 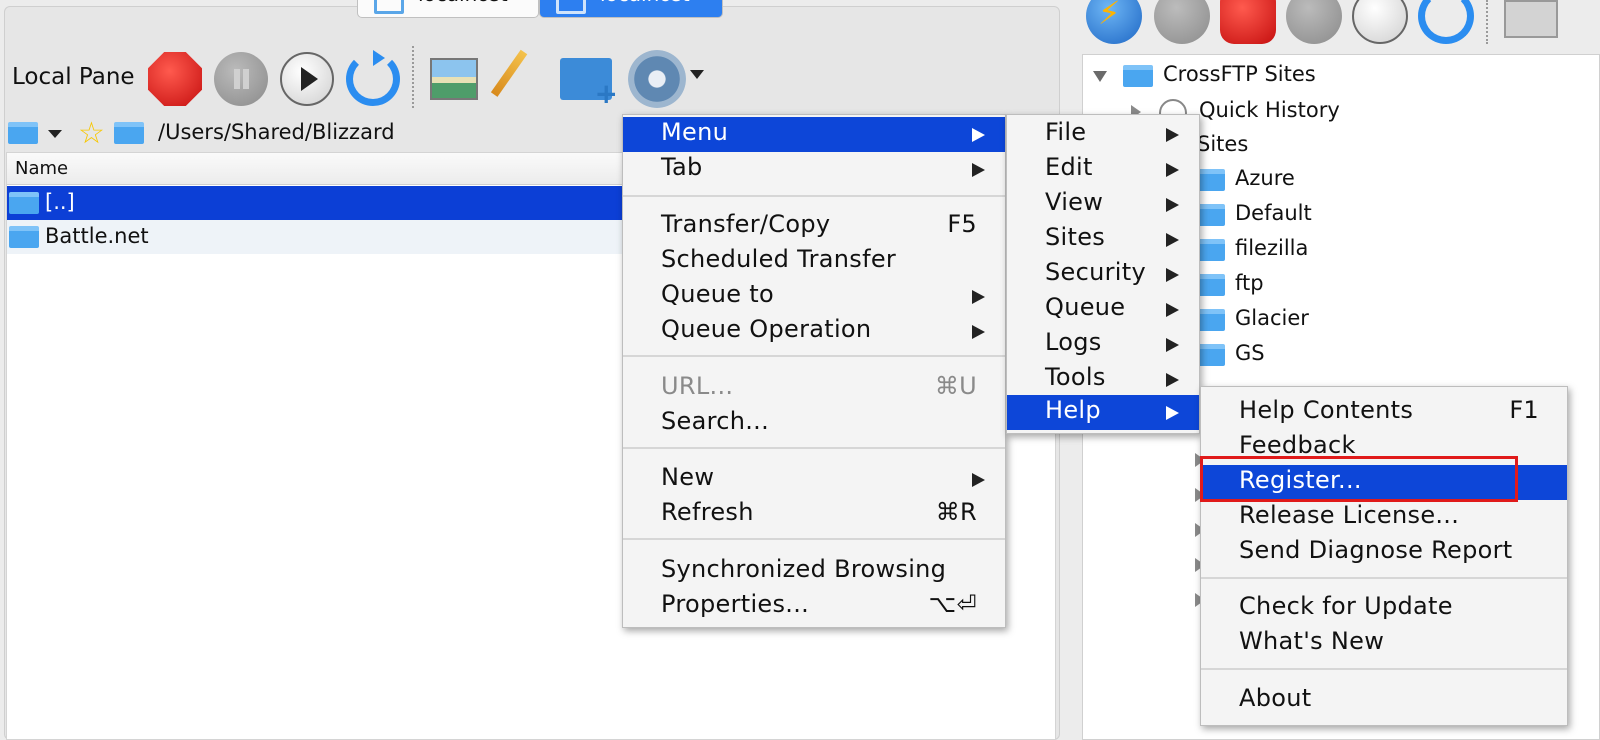 What do you see at coordinates (97, 236) in the screenshot?
I see `file-name: Battle.net` at bounding box center [97, 236].